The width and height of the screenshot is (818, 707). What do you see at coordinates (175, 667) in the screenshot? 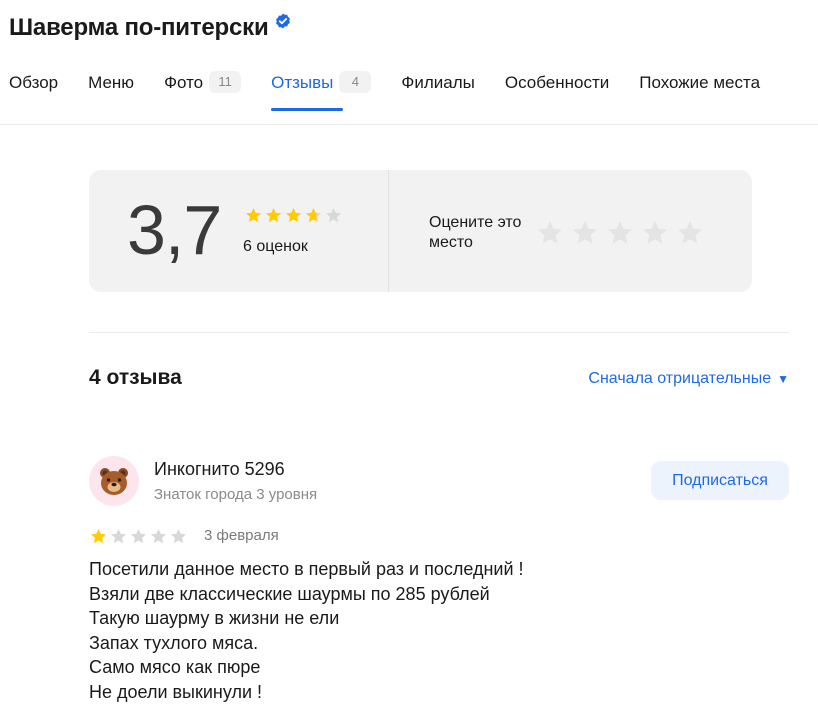
I see `review-text-line: Само мясо как пюре` at bounding box center [175, 667].